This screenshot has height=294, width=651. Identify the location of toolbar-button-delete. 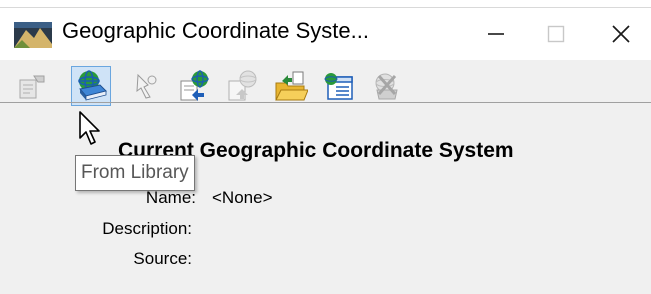
(387, 86).